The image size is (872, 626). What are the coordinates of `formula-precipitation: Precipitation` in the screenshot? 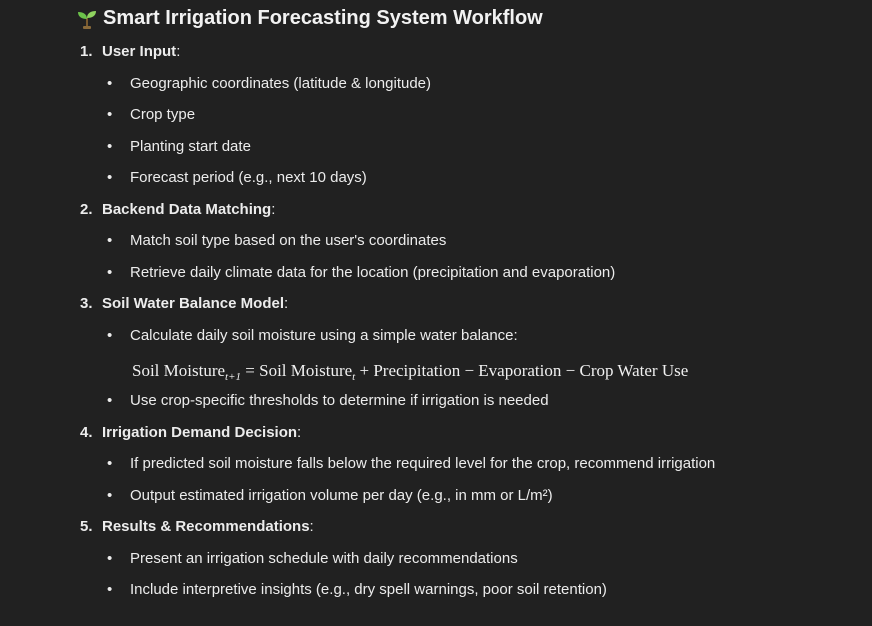 It's located at (417, 370).